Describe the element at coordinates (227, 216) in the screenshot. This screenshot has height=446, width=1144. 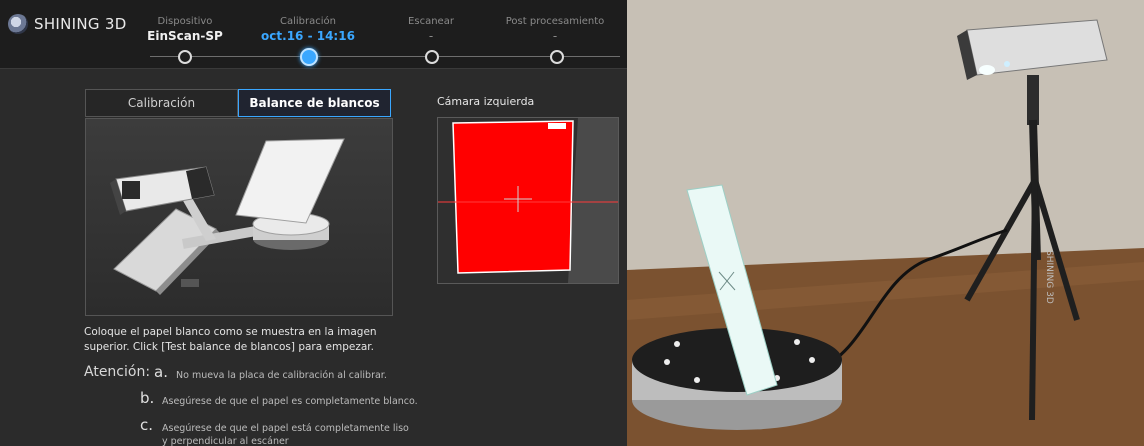
I see `scanner-turntable-illustration` at that location.